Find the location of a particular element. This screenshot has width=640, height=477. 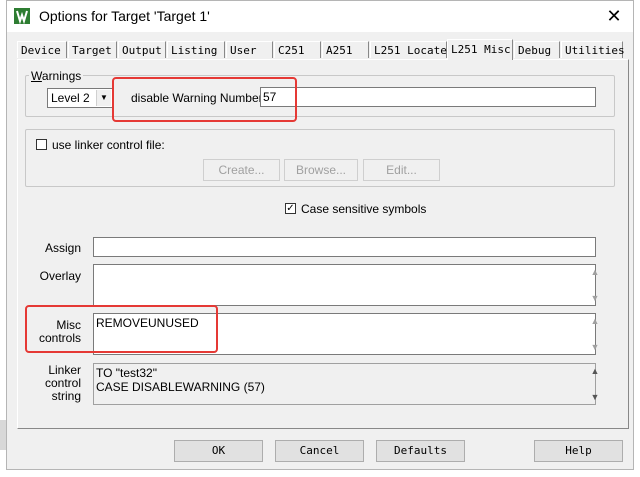

window-title: Options for Target 'Target 1' is located at coordinates (124, 16).